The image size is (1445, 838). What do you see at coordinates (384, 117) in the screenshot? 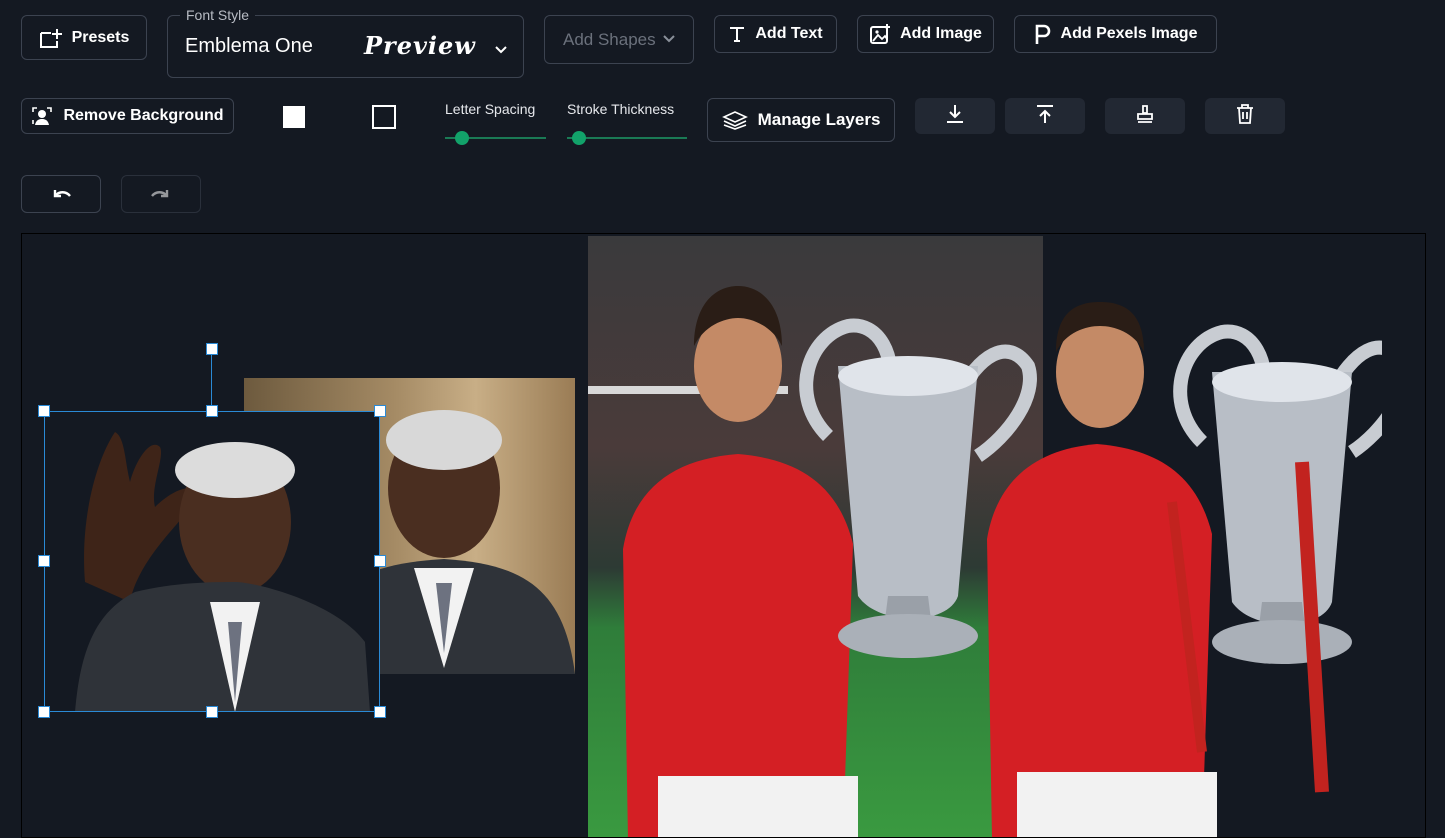
I see `stroke-color-swatch` at bounding box center [384, 117].